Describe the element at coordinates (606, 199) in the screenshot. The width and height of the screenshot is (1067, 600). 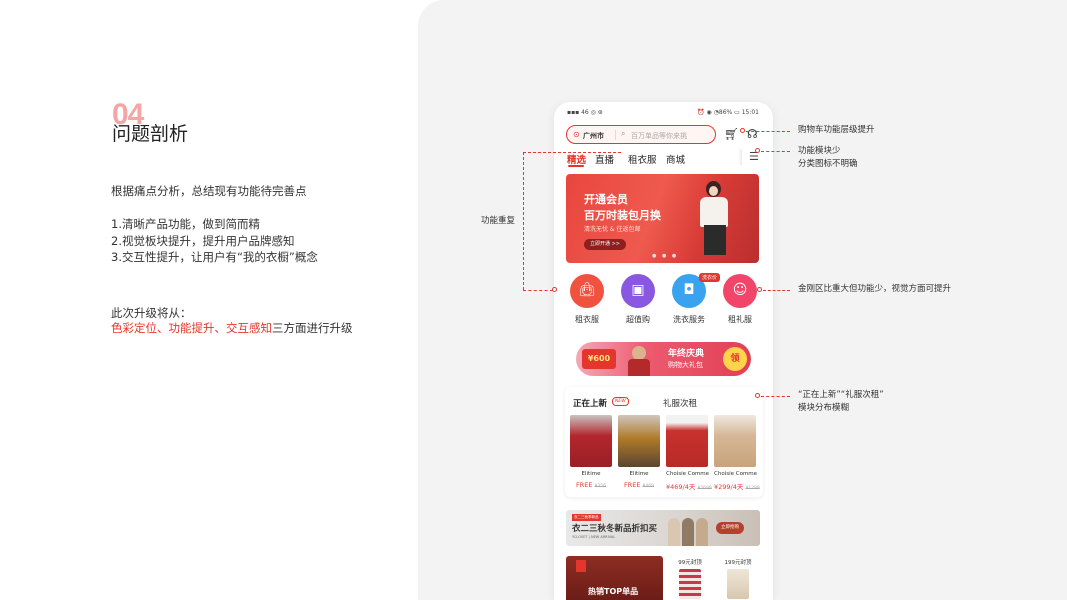
I see `banner-title-1: 开通会员` at that location.